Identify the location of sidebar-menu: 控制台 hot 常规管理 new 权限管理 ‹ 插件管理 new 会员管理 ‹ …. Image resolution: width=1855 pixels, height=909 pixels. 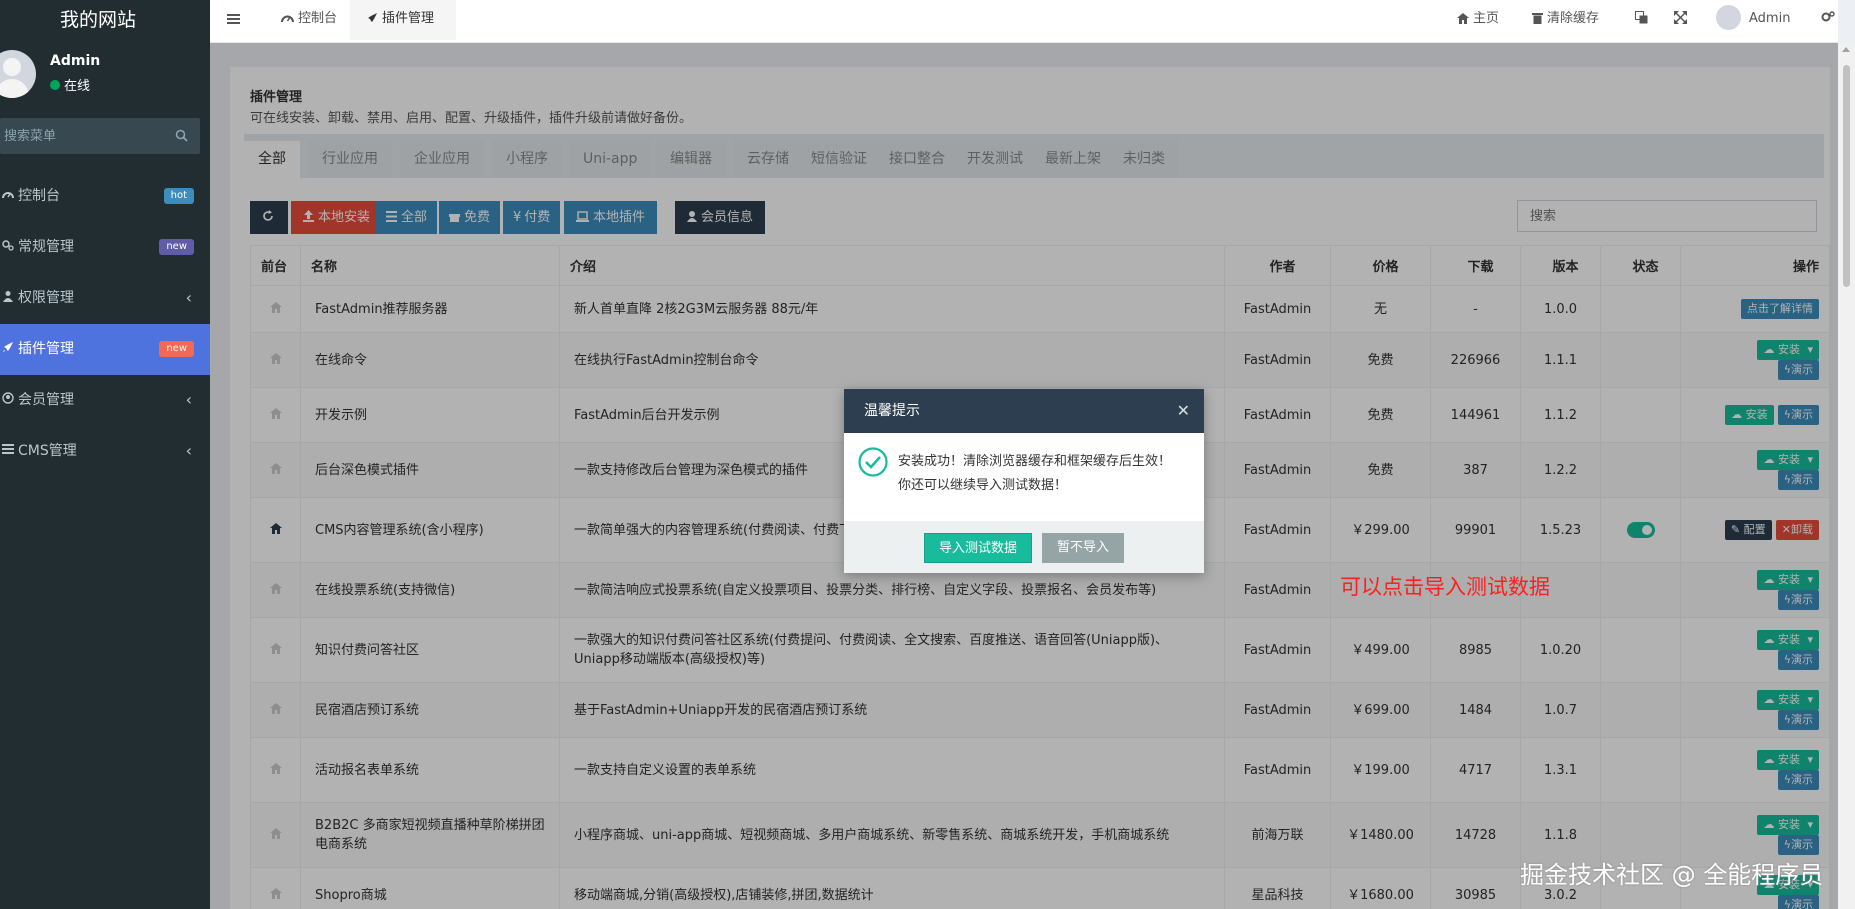
(105, 324).